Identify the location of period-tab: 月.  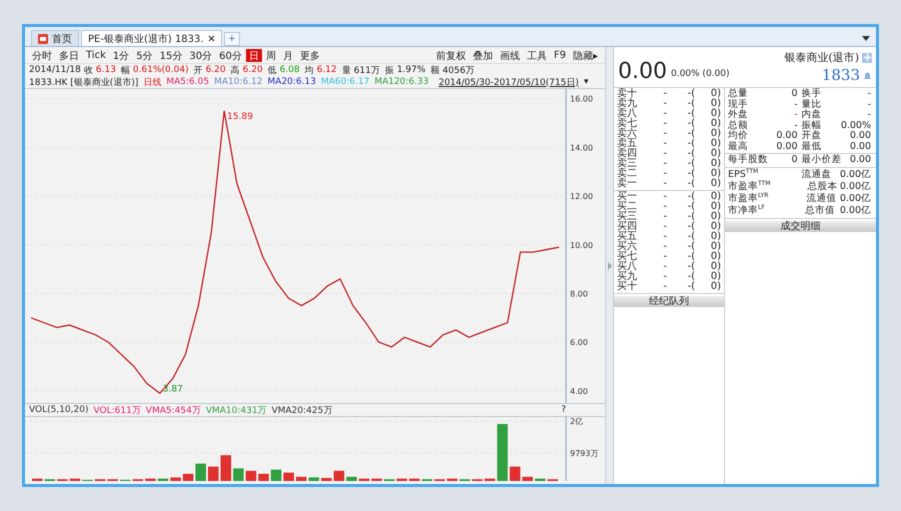
(288, 55).